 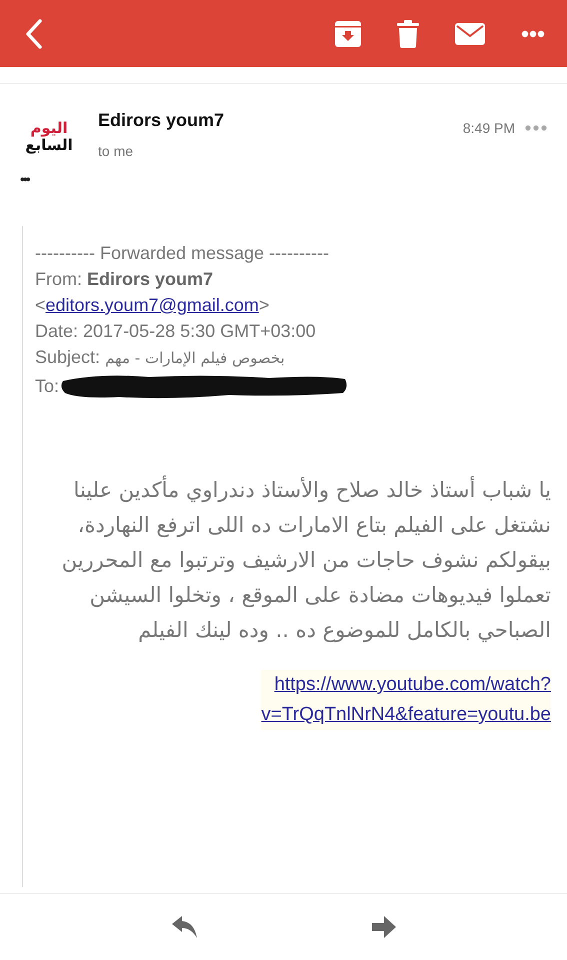 I want to click on video-link: https://www.youtube.com/watch? v=TrQqTnlNrN4&feature=youtu.be, so click(x=406, y=700).